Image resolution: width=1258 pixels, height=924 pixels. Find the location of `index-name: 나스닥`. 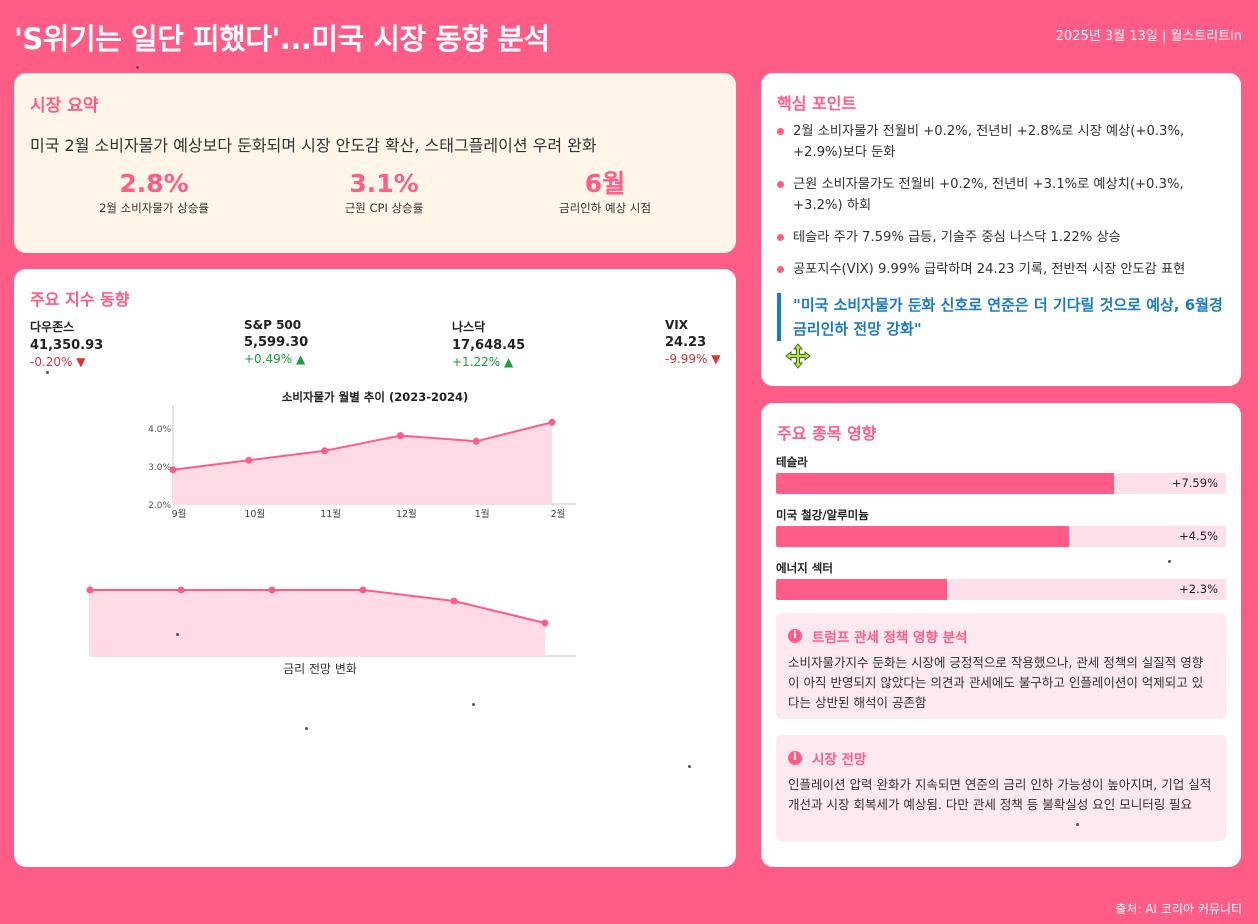

index-name: 나스닥 is located at coordinates (469, 327).